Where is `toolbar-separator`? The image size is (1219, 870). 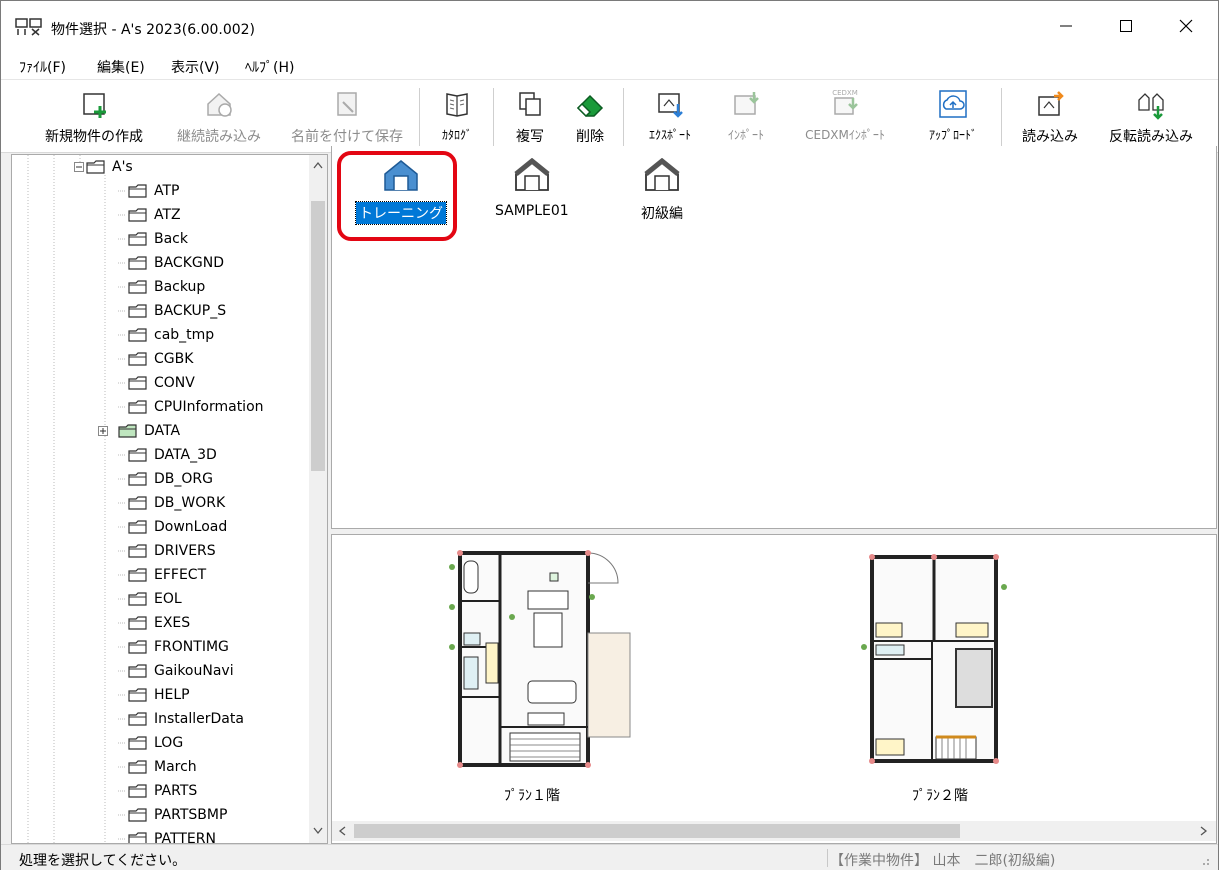 toolbar-separator is located at coordinates (1001, 118).